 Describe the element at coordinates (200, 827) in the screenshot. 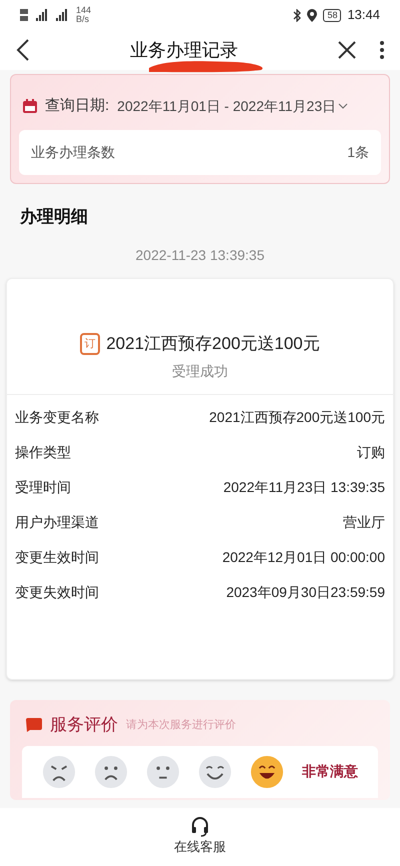

I see `headset-icon` at that location.